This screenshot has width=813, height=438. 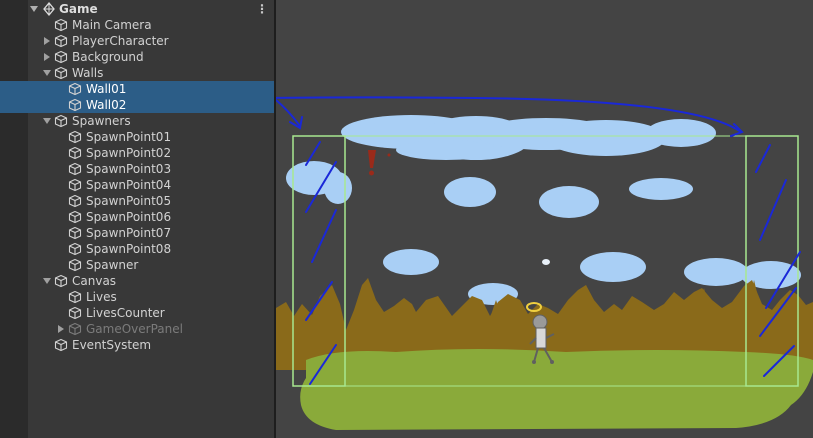 What do you see at coordinates (137, 121) in the screenshot?
I see `hierarchy-item: Spawners` at bounding box center [137, 121].